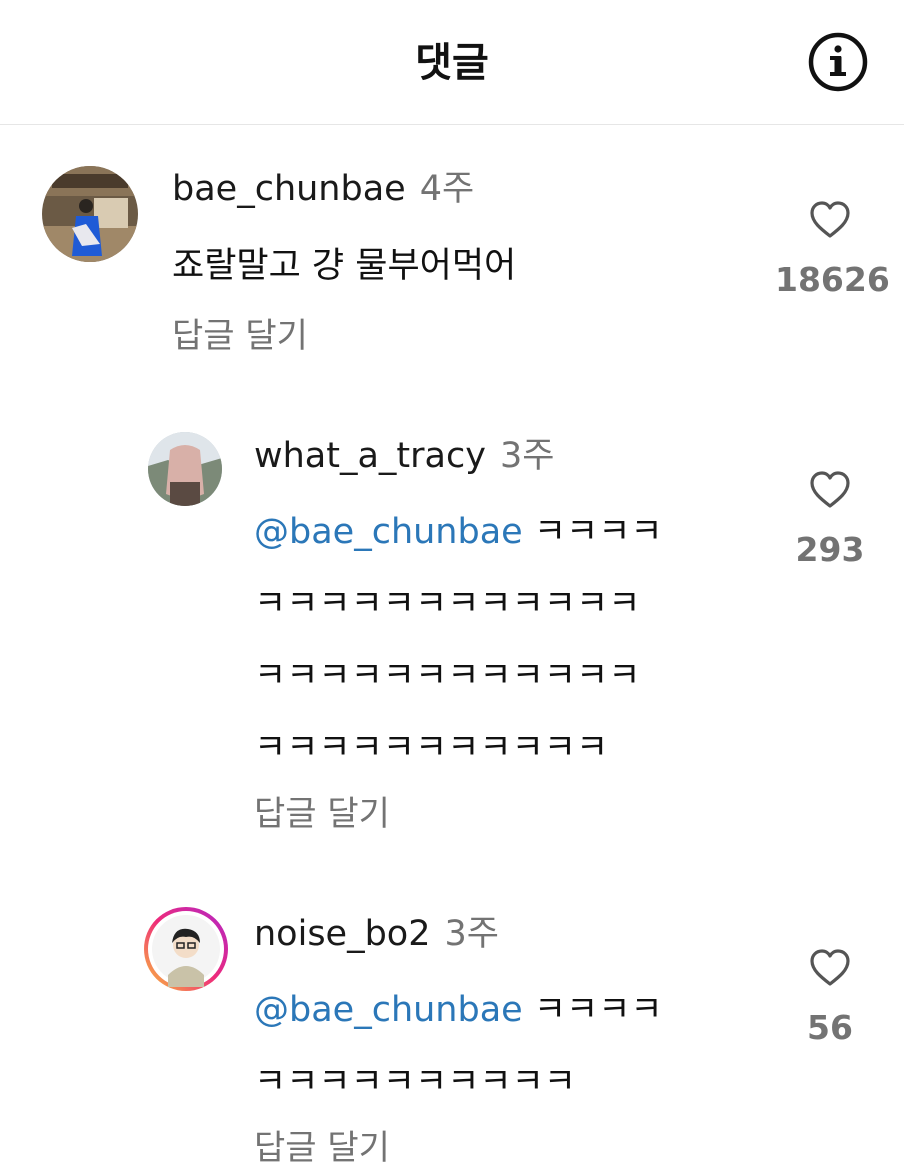  Describe the element at coordinates (830, 999) in the screenshot. I see `like-button: 56` at that location.